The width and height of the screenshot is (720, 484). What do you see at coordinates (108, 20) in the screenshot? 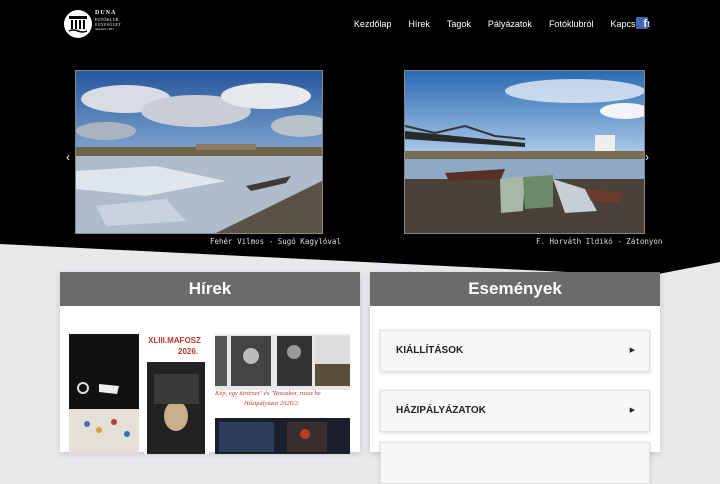
I see `logo-wordmark: DUNA FOTÓKLUB EGYESÜLET alapítva 1957` at bounding box center [108, 20].